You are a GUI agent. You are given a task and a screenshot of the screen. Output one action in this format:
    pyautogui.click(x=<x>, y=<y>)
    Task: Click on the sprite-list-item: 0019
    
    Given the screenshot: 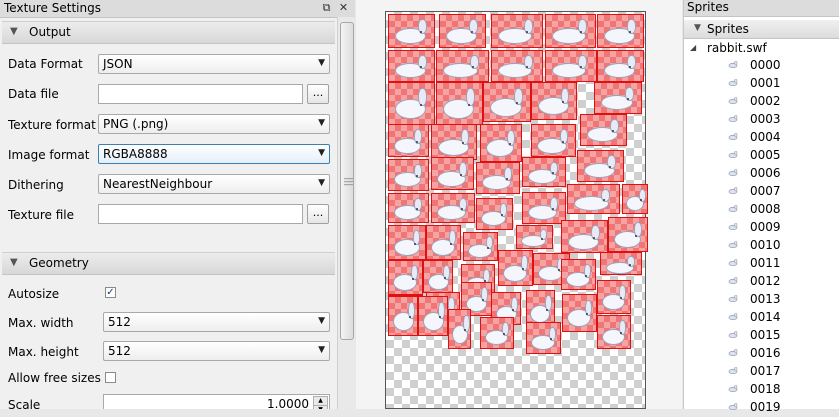 What is the action you would take?
    pyautogui.click(x=761, y=408)
    